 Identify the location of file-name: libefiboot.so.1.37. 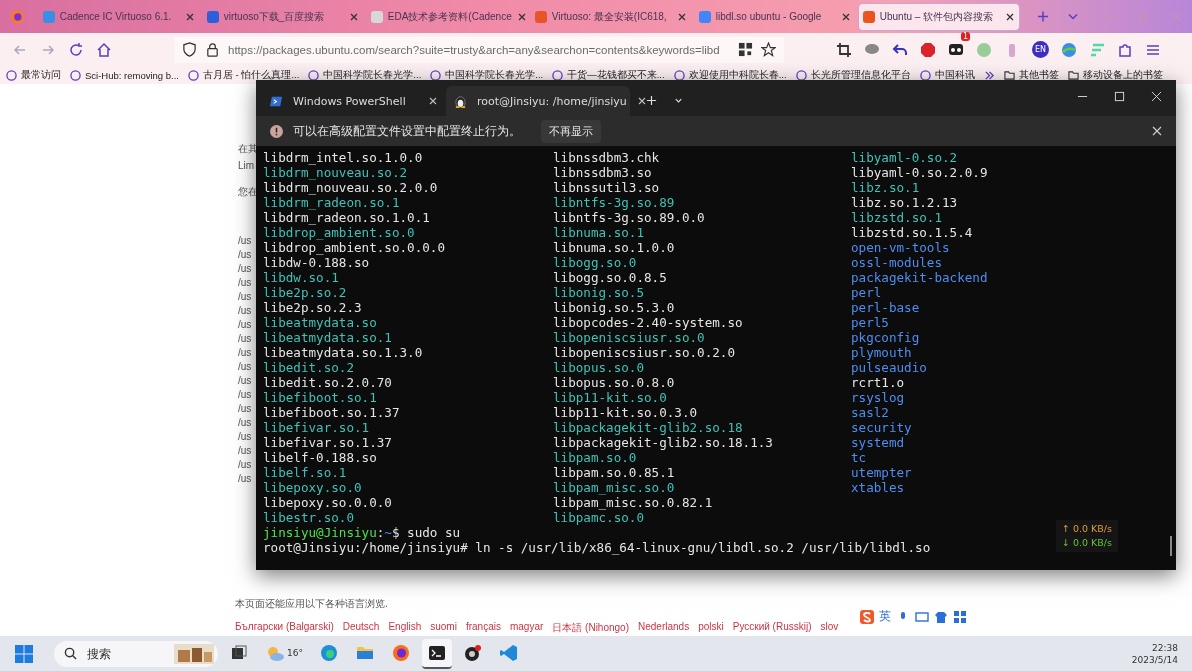
(331, 412).